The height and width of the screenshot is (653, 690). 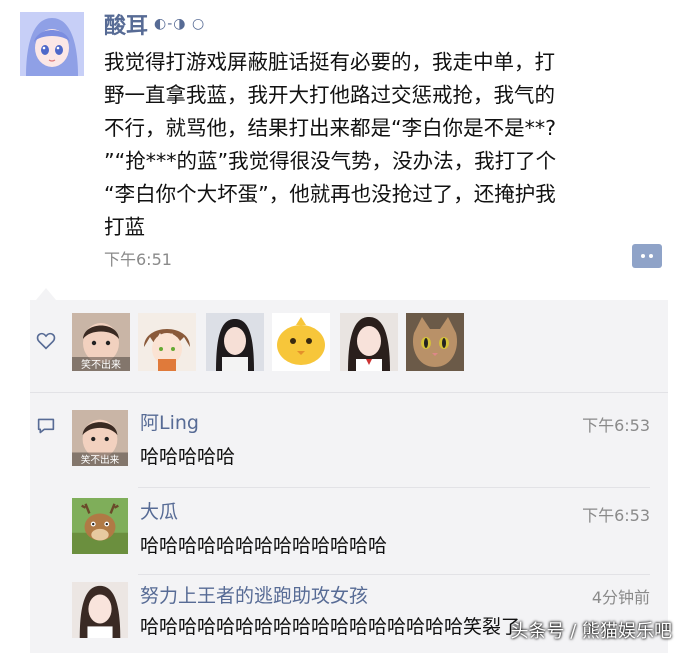 I want to click on yellow-chick-avatar-image, so click(x=301, y=342).